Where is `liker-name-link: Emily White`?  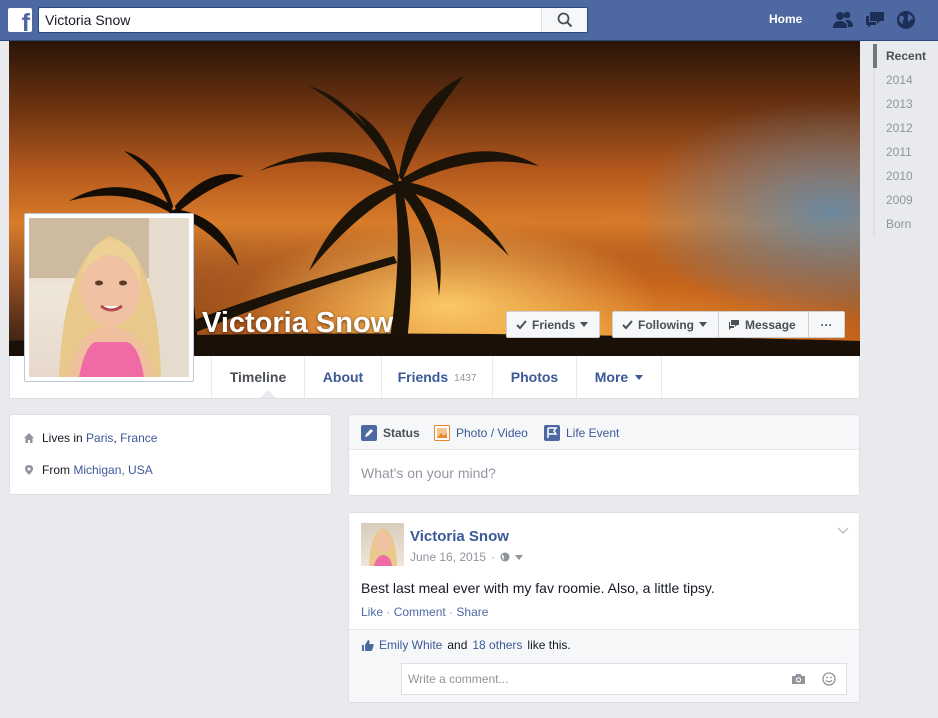 liker-name-link: Emily White is located at coordinates (410, 645).